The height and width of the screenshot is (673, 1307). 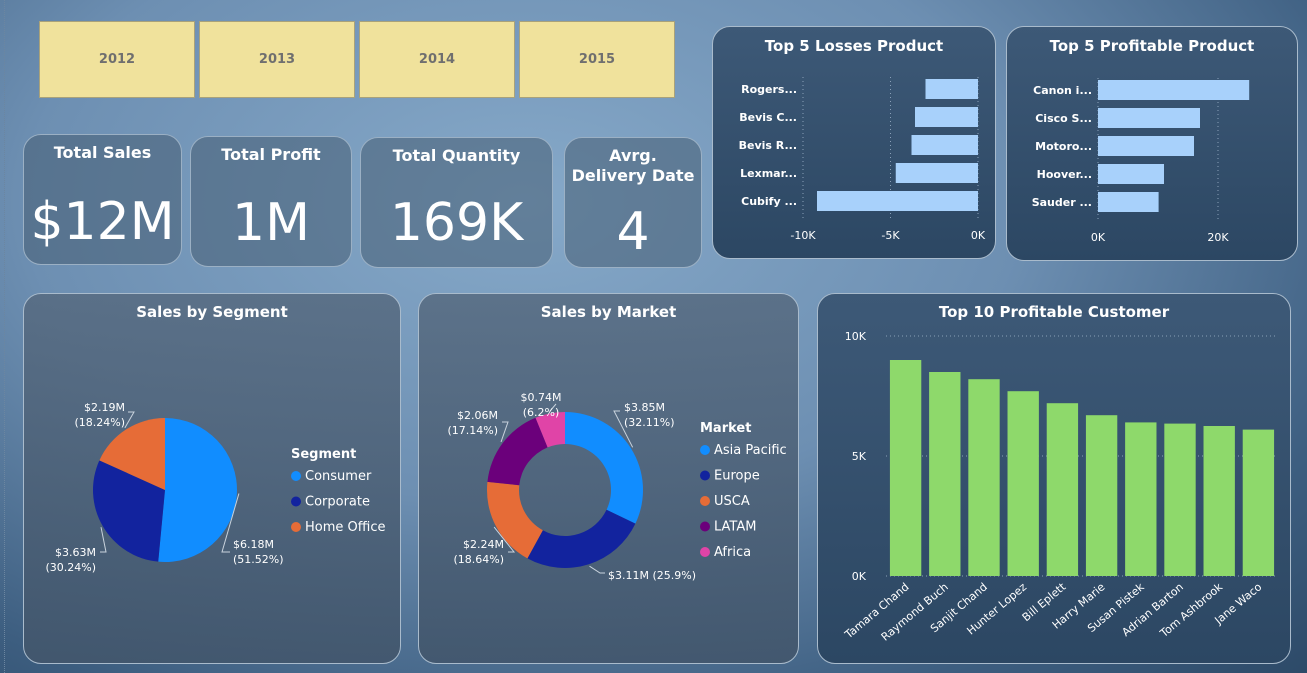 What do you see at coordinates (345, 527) in the screenshot?
I see `legend-item: Home Office` at bounding box center [345, 527].